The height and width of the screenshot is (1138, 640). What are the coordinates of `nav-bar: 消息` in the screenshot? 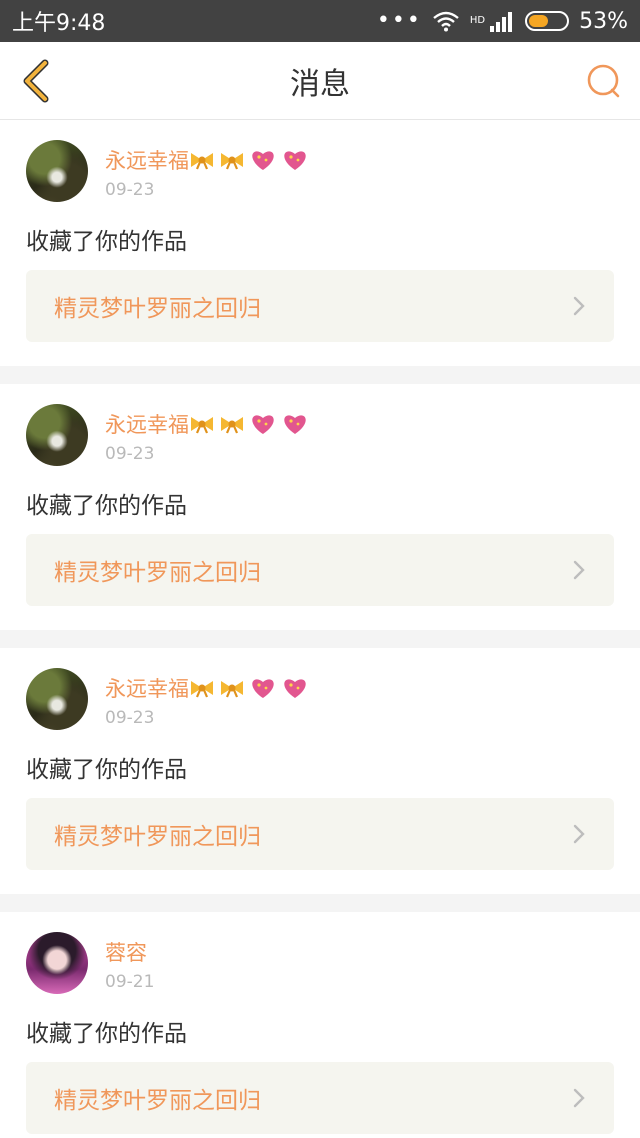 It's located at (320, 81).